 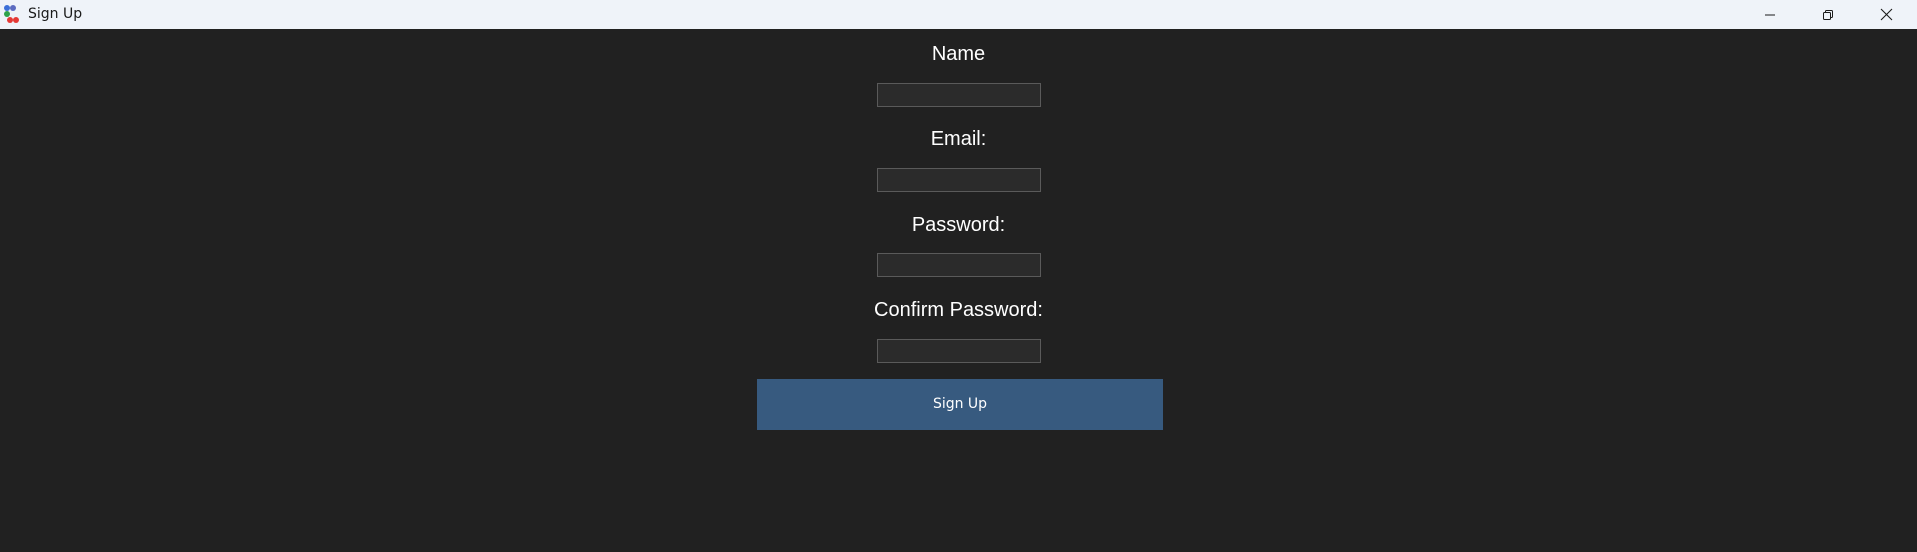 I want to click on name-input, so click(x=959, y=95).